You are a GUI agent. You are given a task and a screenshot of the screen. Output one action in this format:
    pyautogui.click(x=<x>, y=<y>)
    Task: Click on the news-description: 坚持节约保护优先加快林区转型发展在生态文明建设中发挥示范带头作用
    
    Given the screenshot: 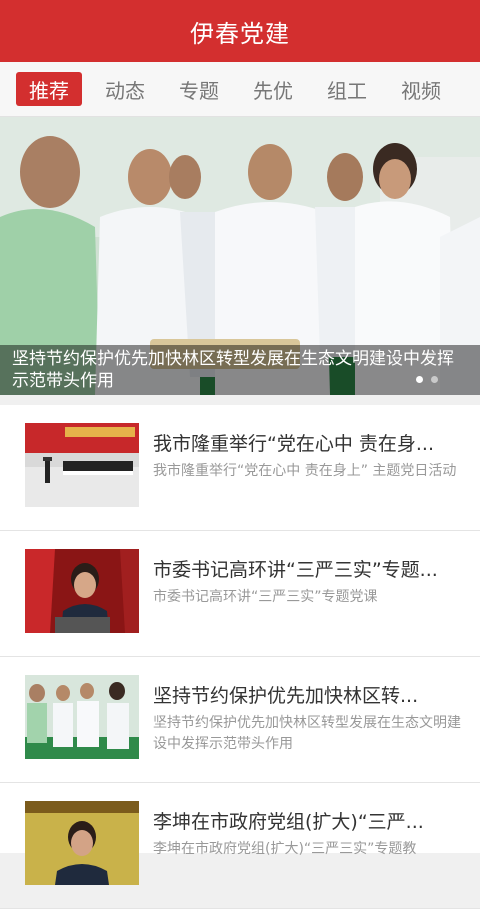 What is the action you would take?
    pyautogui.click(x=307, y=733)
    